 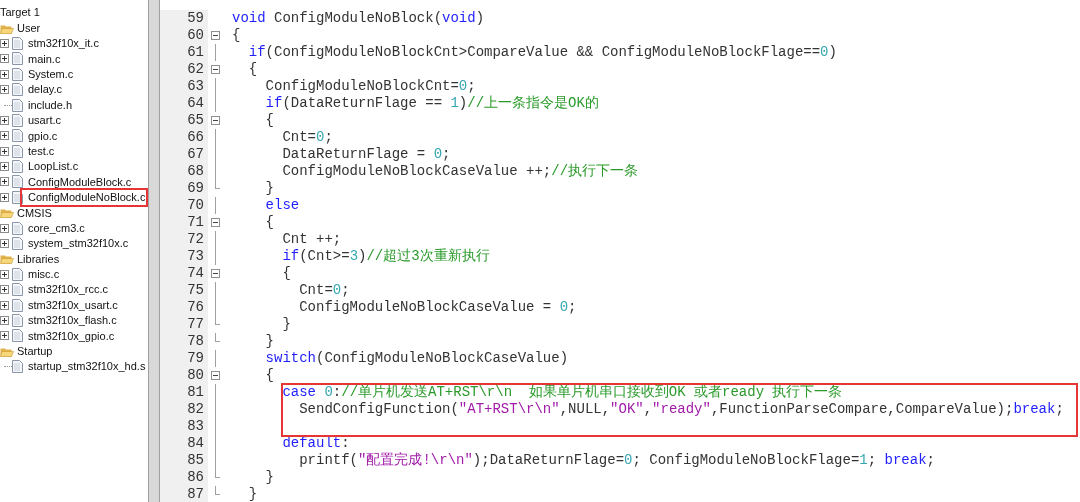 What do you see at coordinates (184, 477) in the screenshot?
I see `line-number: 86` at bounding box center [184, 477].